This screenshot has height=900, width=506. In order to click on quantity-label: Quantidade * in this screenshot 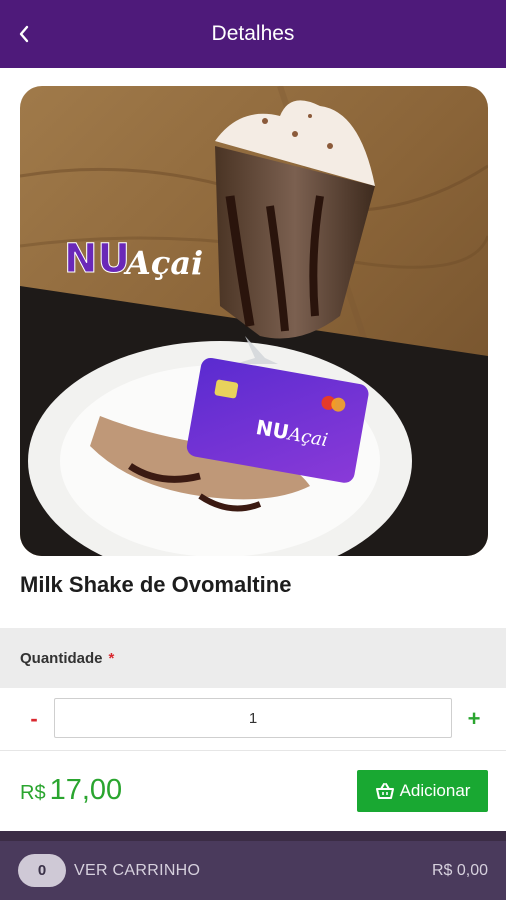, I will do `click(67, 658)`.